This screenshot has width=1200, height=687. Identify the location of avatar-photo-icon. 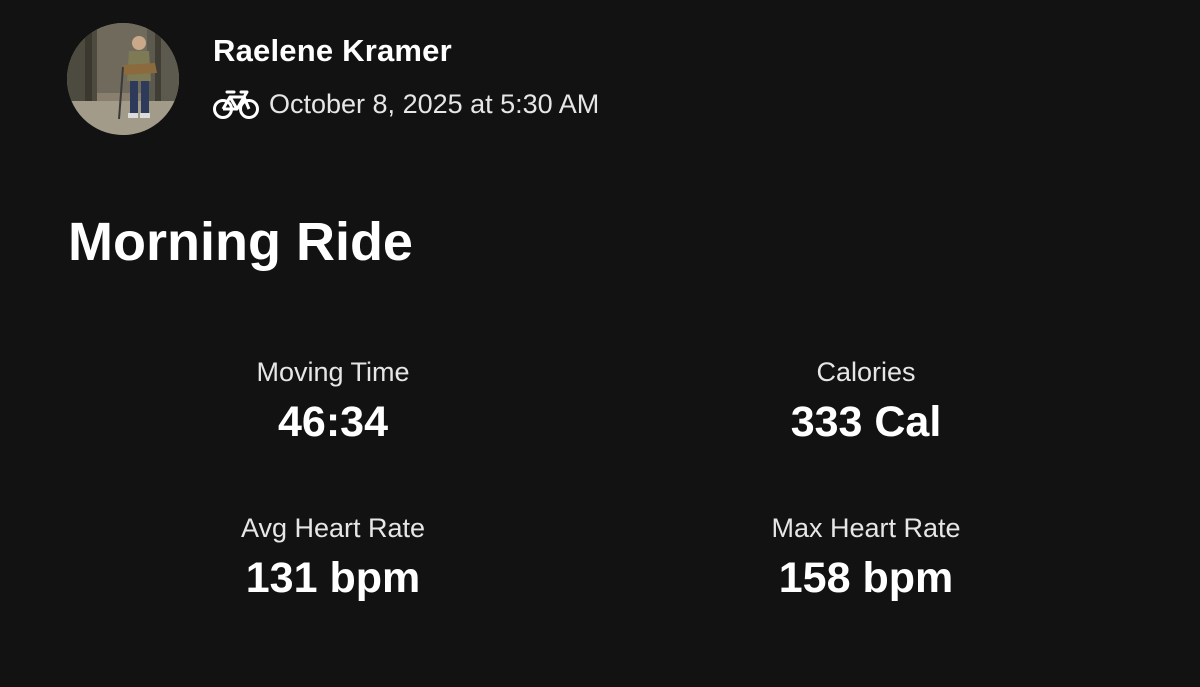
(123, 79).